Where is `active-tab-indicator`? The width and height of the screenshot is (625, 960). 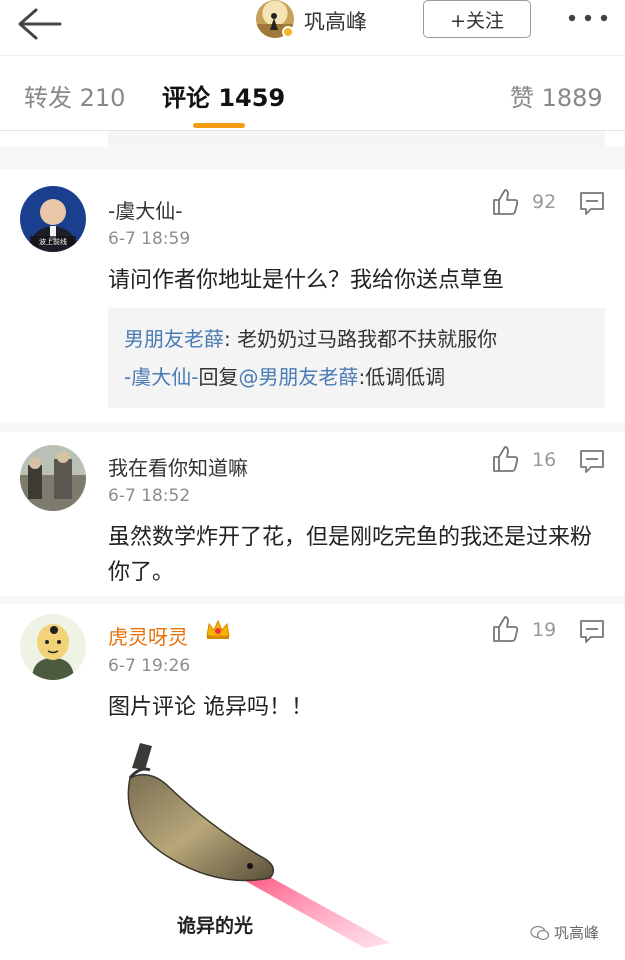 active-tab-indicator is located at coordinates (219, 125).